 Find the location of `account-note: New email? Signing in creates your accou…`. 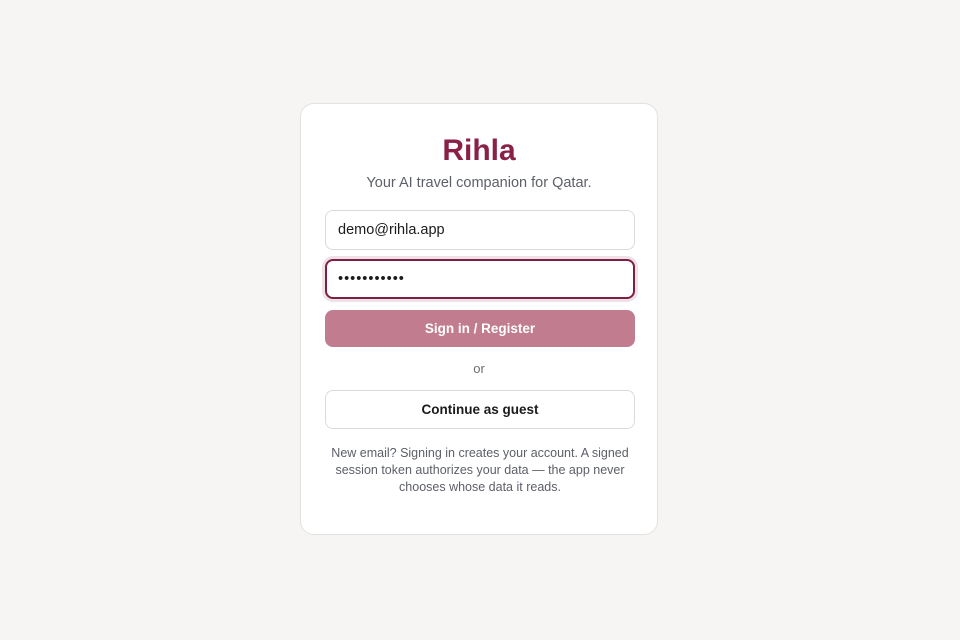

account-note: New email? Signing in creates your accou… is located at coordinates (480, 470).